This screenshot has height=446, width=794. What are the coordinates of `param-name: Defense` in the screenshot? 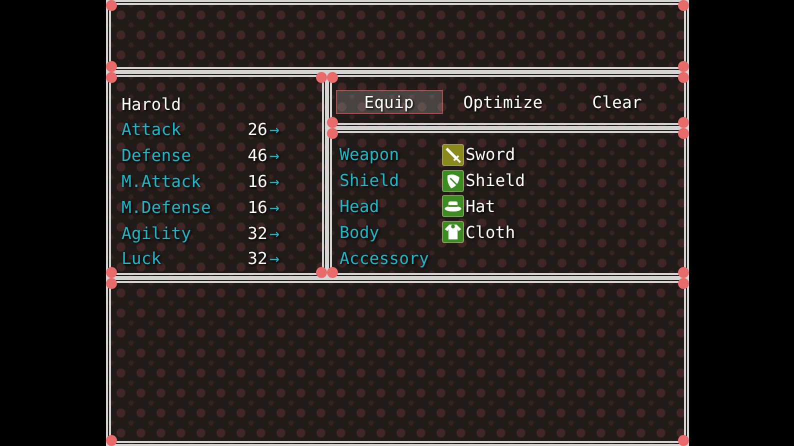 It's located at (157, 156).